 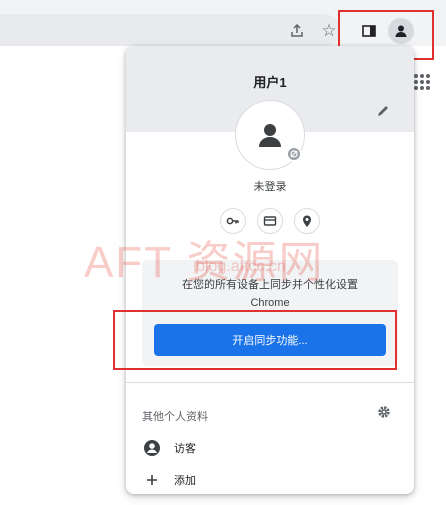 I want to click on passwords-key-icon, so click(x=233, y=221).